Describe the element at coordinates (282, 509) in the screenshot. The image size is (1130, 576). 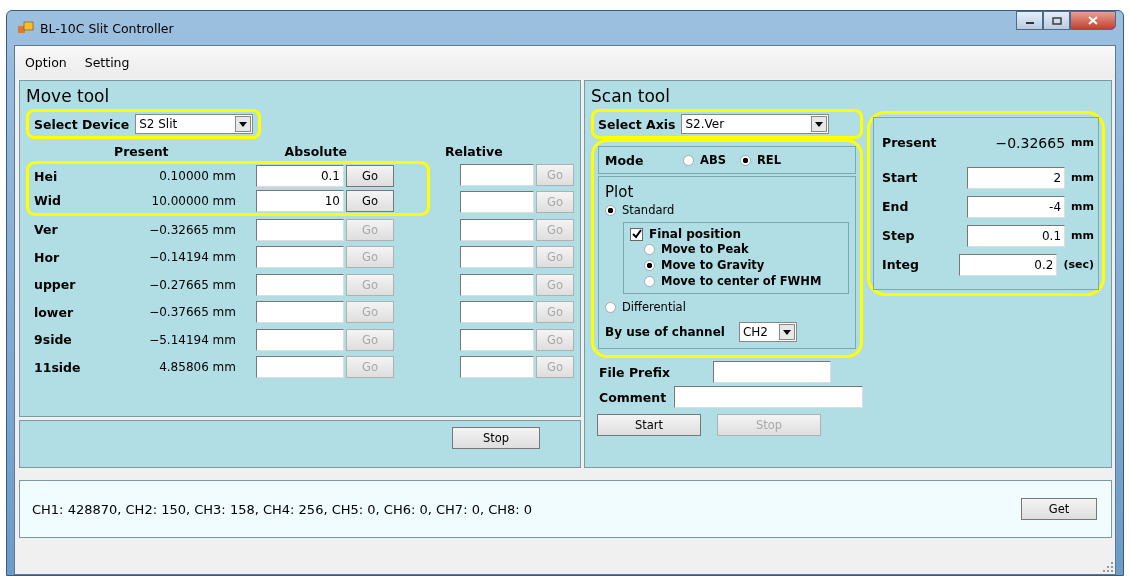
I see `channel-counts: CH1: 428870, CH2: 150, CH3: 158, CH4: 256, CH5: 0, CH6: 0, CH7: 0, CH8: 0` at that location.